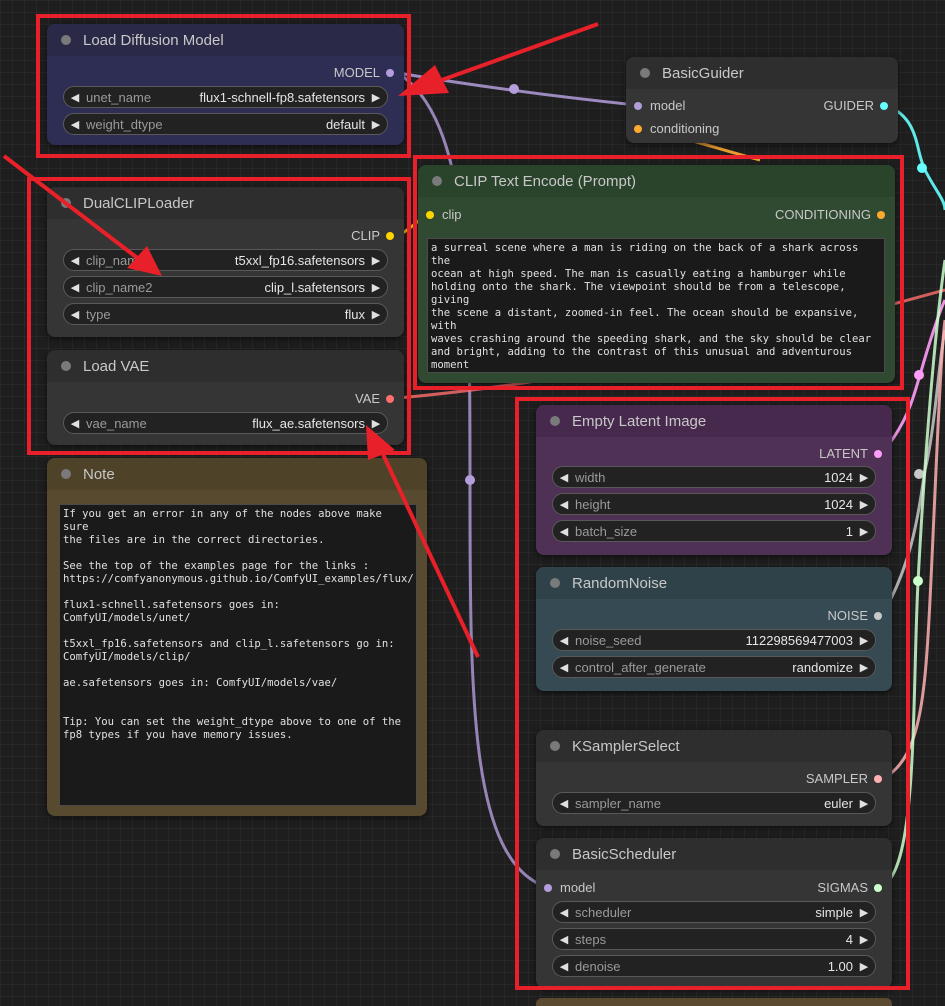 The width and height of the screenshot is (945, 1006). What do you see at coordinates (714, 1002) in the screenshot?
I see `node-partial-bottom` at bounding box center [714, 1002].